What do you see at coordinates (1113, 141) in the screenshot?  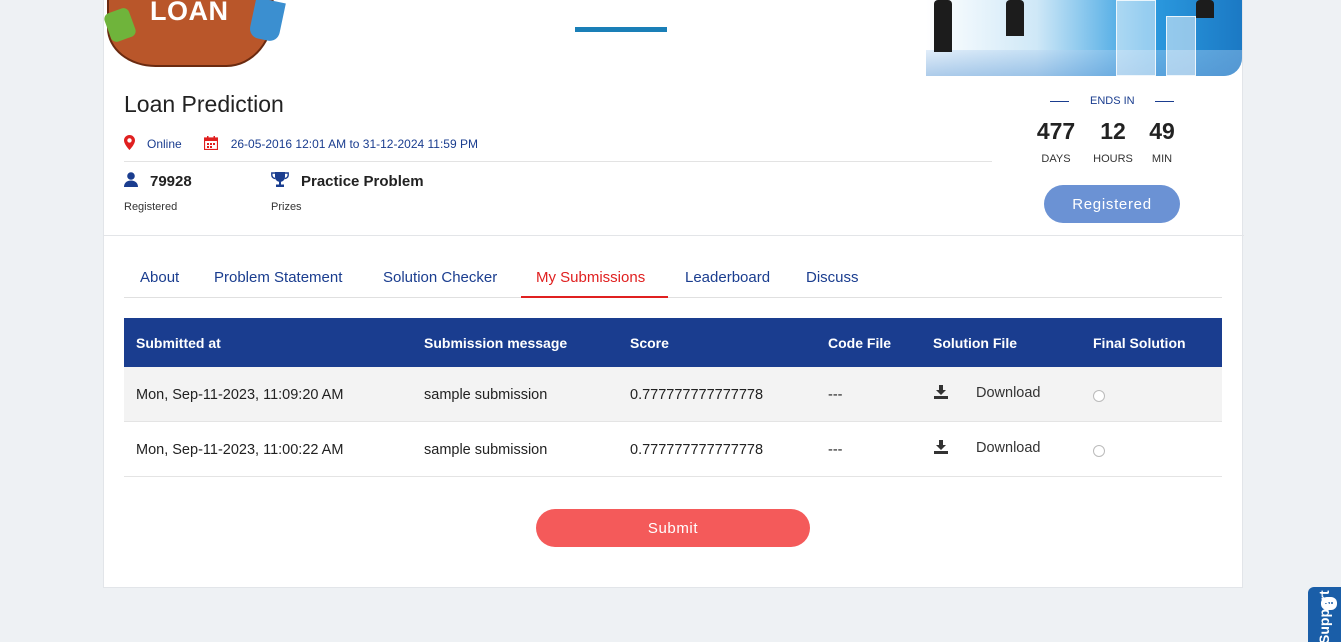 I see `countdown-hours: 12 HOURS` at bounding box center [1113, 141].